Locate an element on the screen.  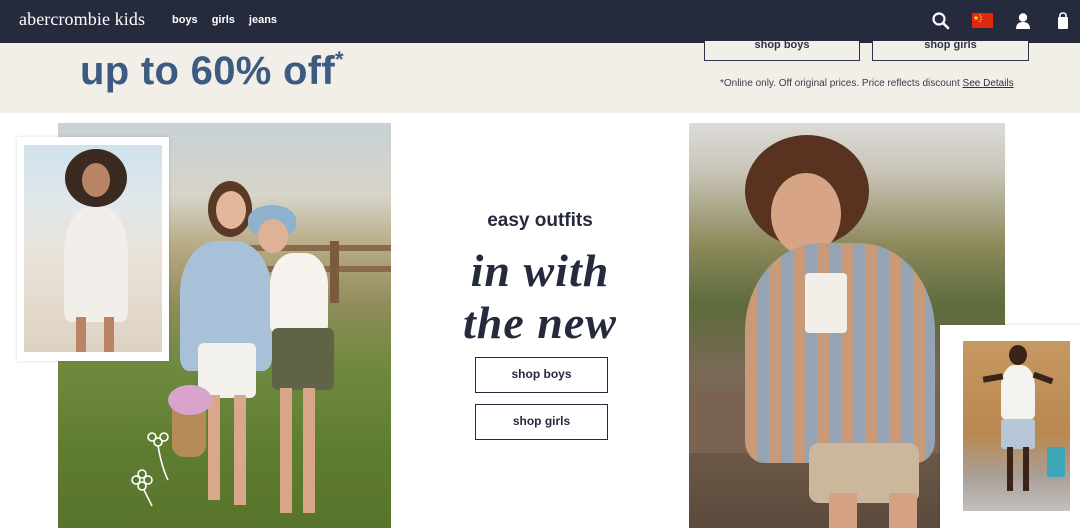
flower-doodle-icon is located at coordinates (150, 469).